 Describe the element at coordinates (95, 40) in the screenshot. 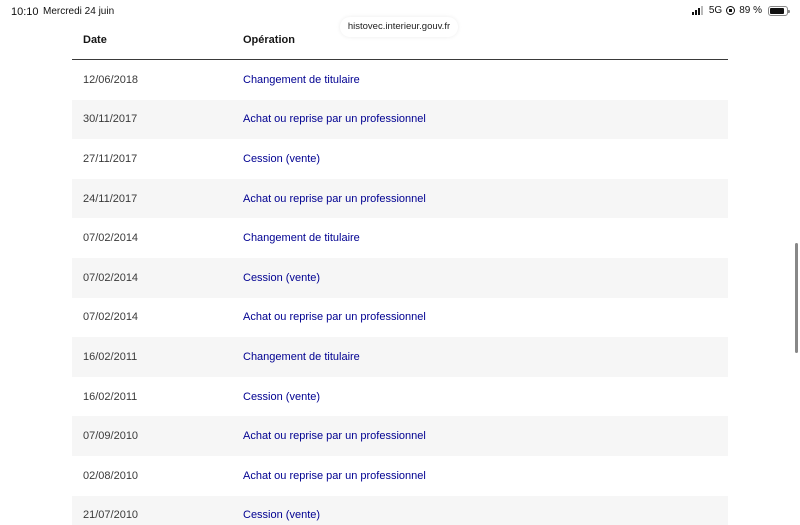

I see `column-header-date: Date` at that location.